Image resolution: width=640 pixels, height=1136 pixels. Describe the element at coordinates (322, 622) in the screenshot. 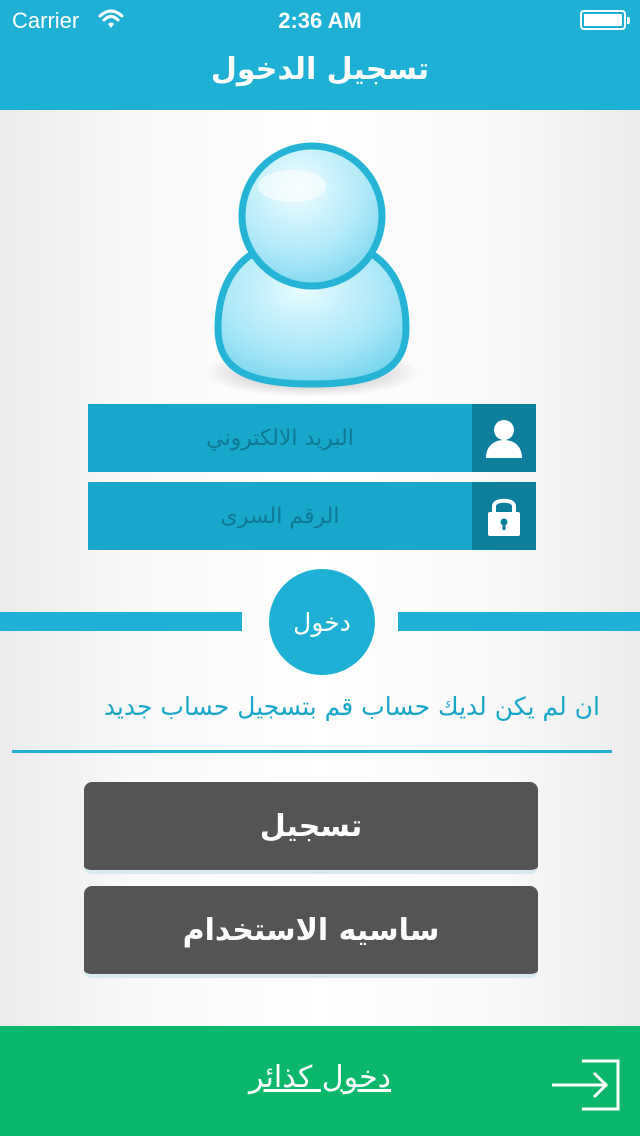

I see `login-button: دخول` at that location.